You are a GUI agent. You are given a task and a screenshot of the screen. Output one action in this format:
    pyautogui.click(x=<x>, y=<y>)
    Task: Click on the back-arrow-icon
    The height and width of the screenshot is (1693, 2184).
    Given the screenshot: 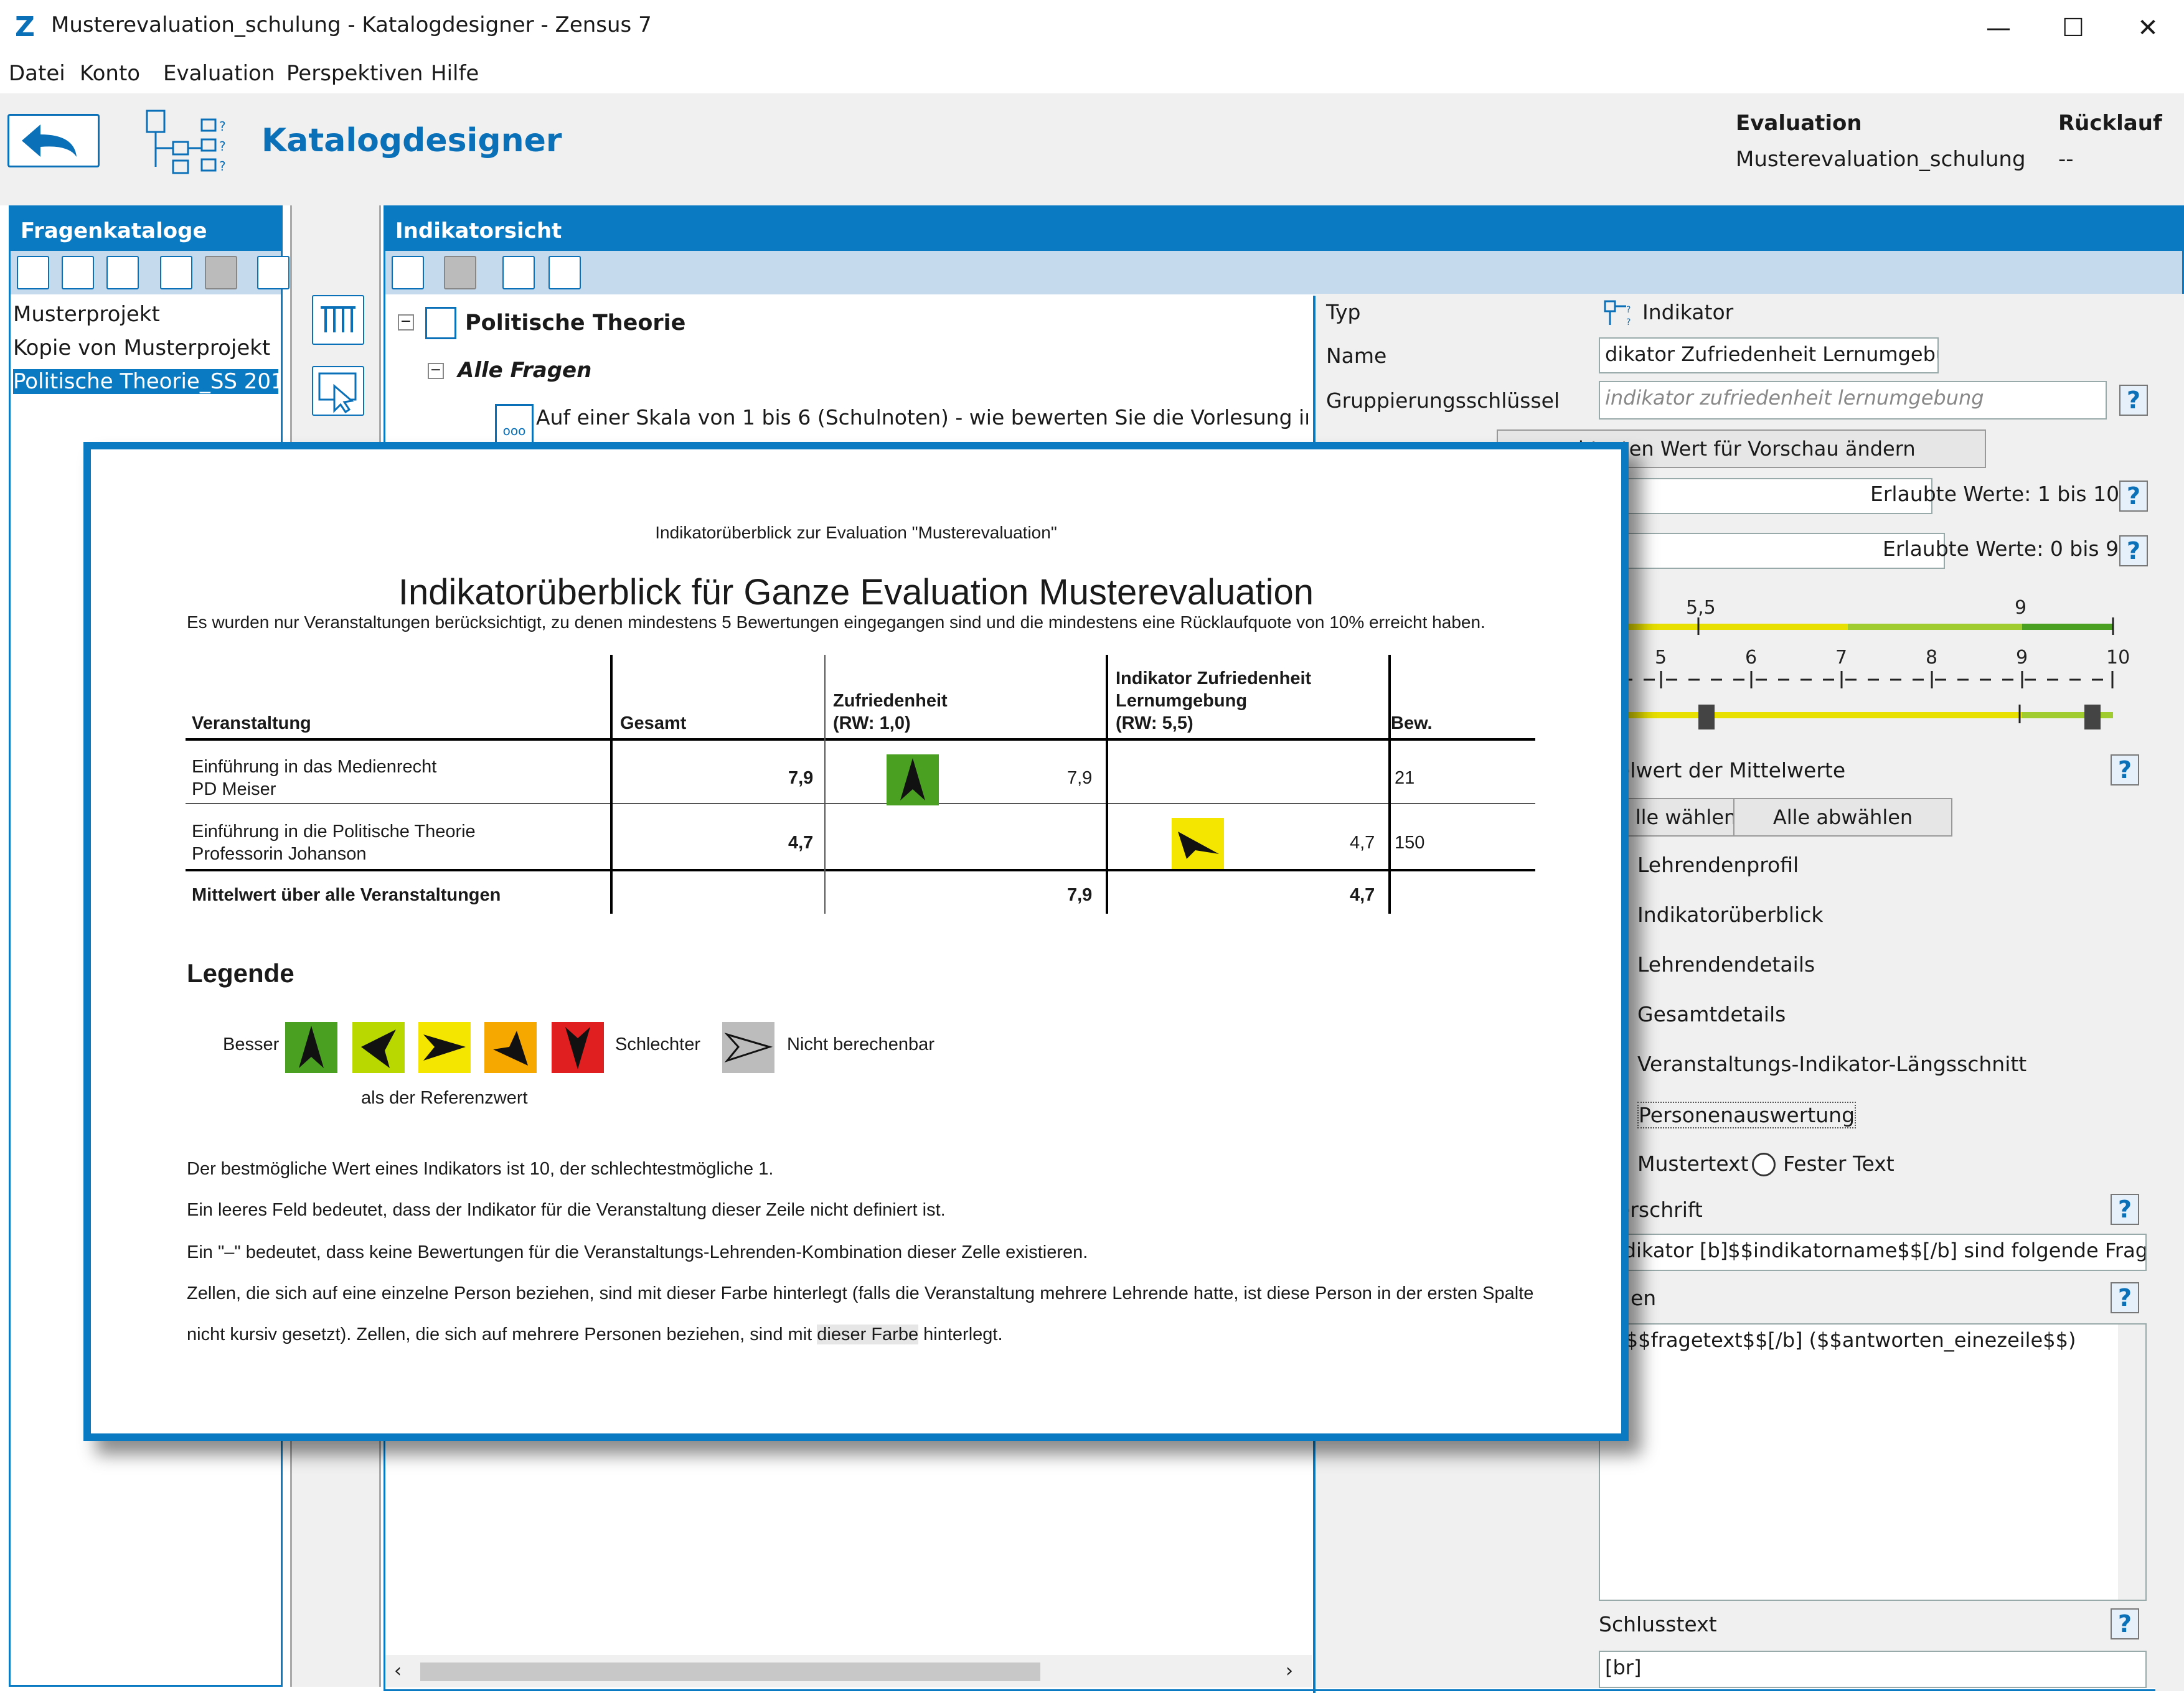 What is the action you would take?
    pyautogui.click(x=50, y=140)
    